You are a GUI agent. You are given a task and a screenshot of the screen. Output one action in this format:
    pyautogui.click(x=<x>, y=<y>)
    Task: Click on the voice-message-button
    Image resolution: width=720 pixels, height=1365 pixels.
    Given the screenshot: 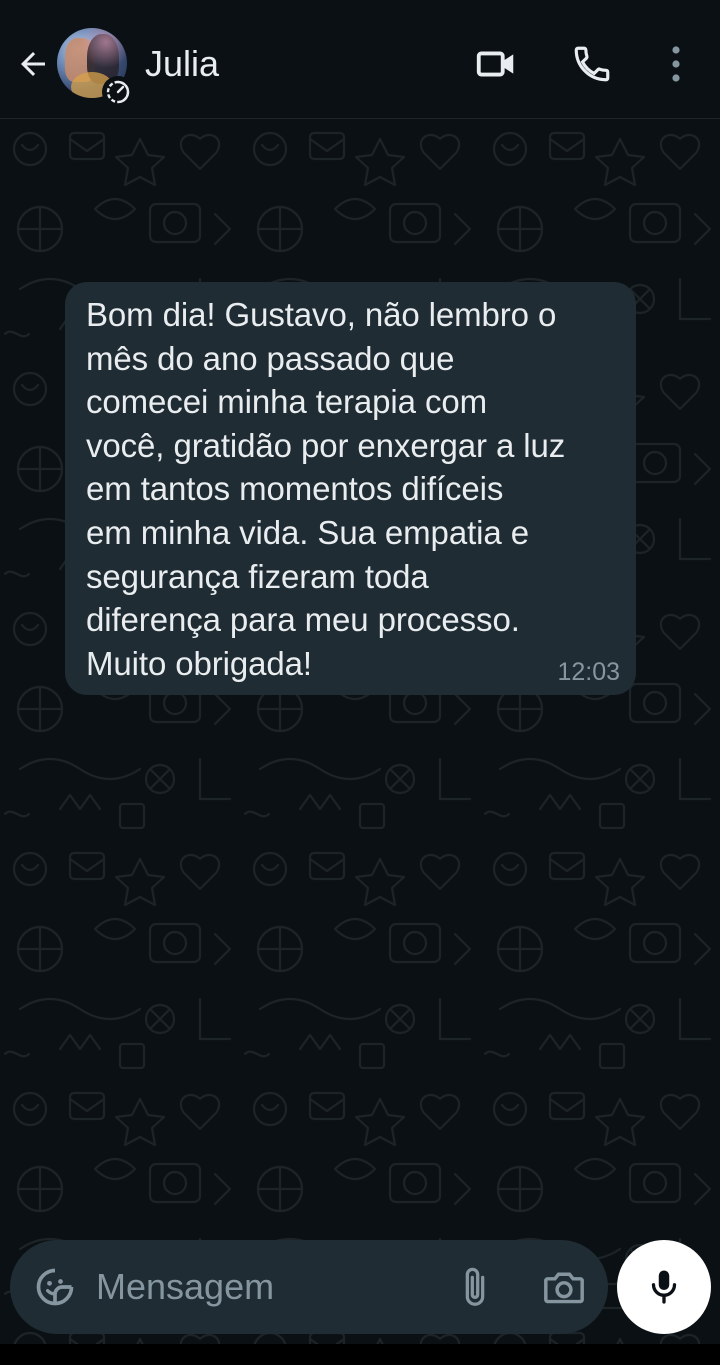 What is the action you would take?
    pyautogui.click(x=664, y=1287)
    